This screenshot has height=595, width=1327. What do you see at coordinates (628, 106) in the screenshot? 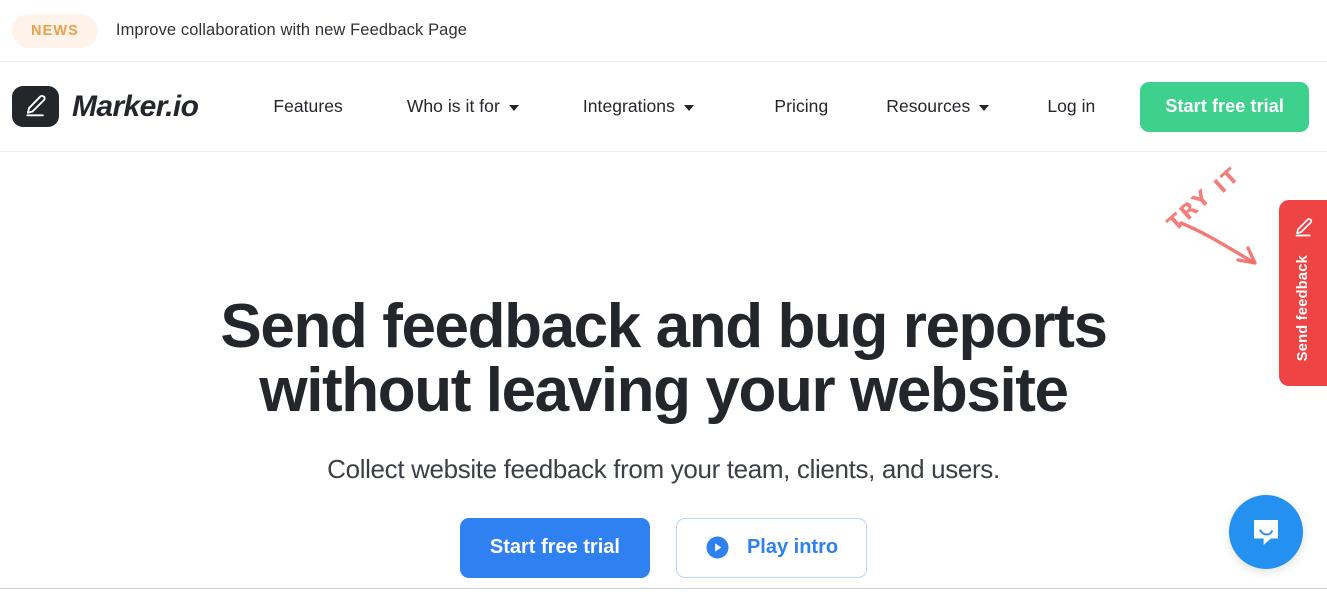
I see `nav-item-label: Integrations` at bounding box center [628, 106].